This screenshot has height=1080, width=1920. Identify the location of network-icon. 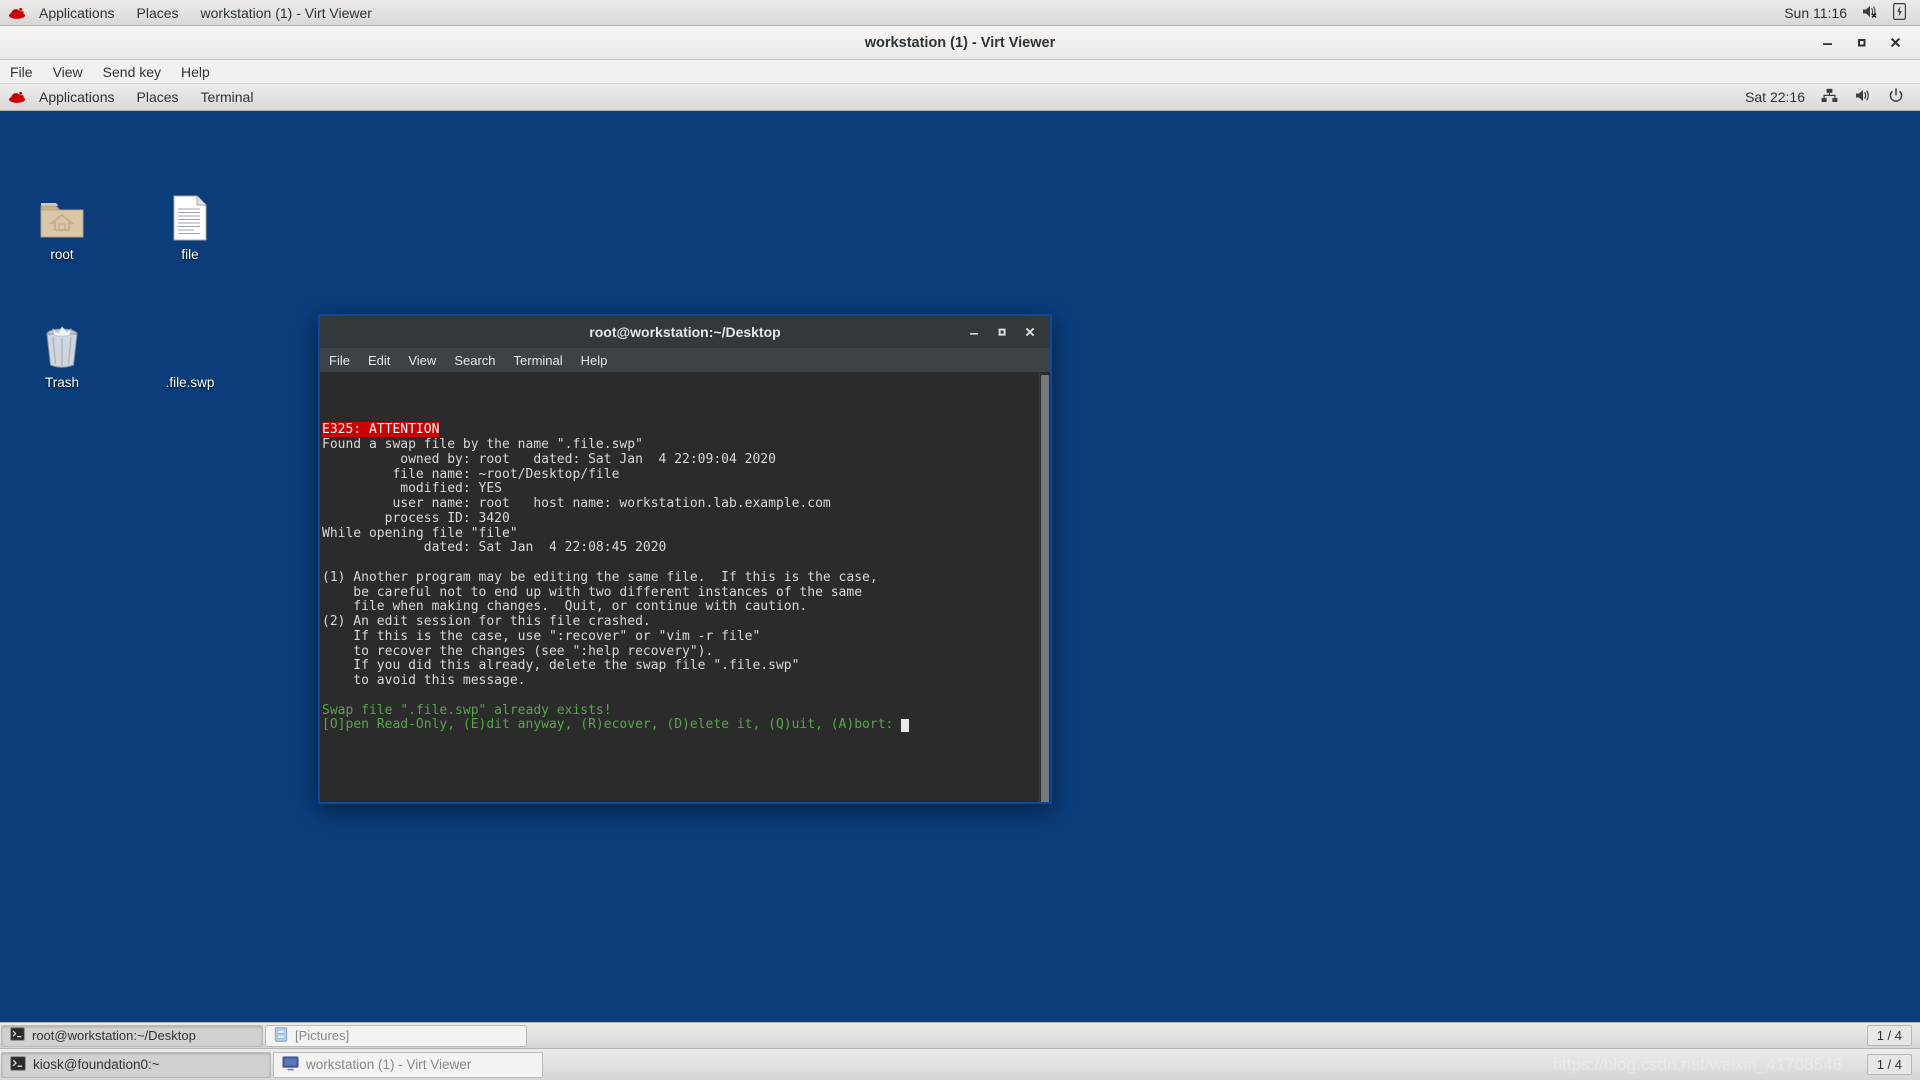
(1829, 97).